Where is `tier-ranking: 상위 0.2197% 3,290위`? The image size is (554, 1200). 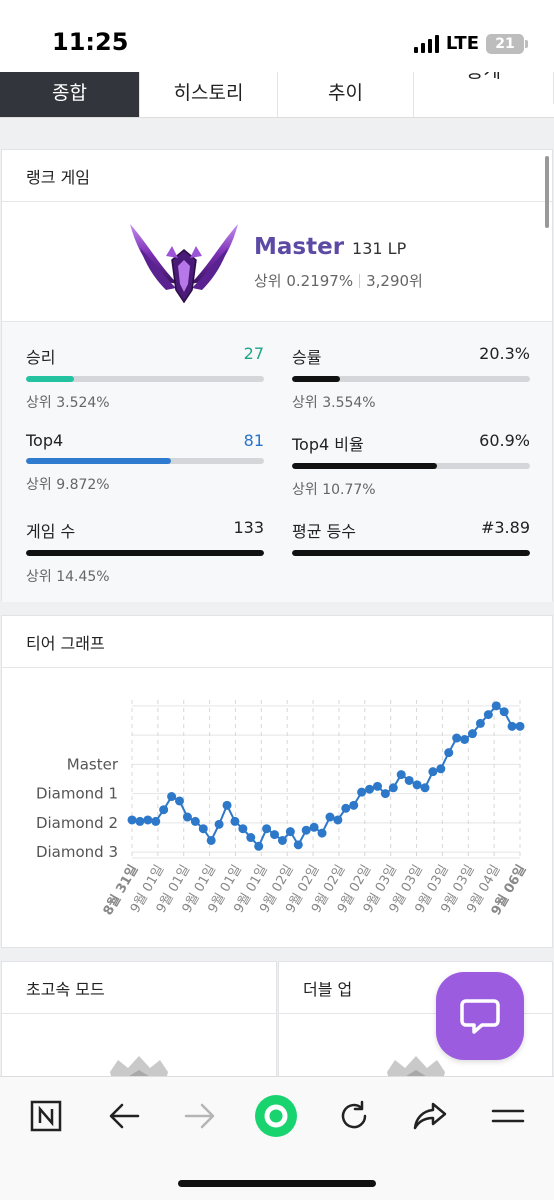 tier-ranking: 상위 0.2197% 3,290위 is located at coordinates (338, 280).